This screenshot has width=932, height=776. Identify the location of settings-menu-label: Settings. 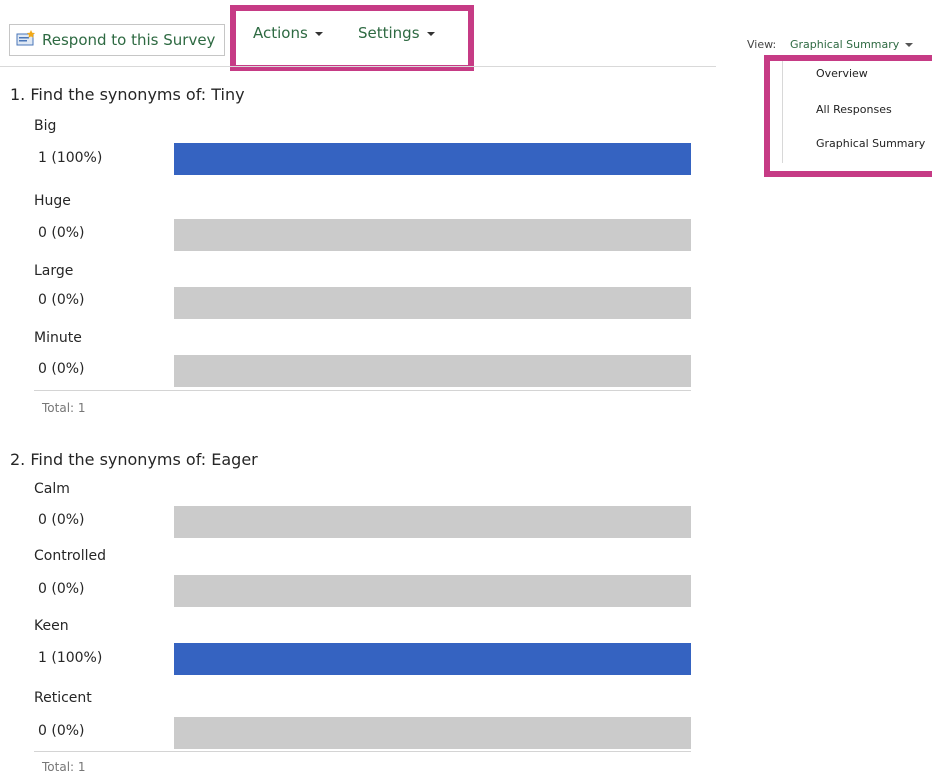
(389, 33).